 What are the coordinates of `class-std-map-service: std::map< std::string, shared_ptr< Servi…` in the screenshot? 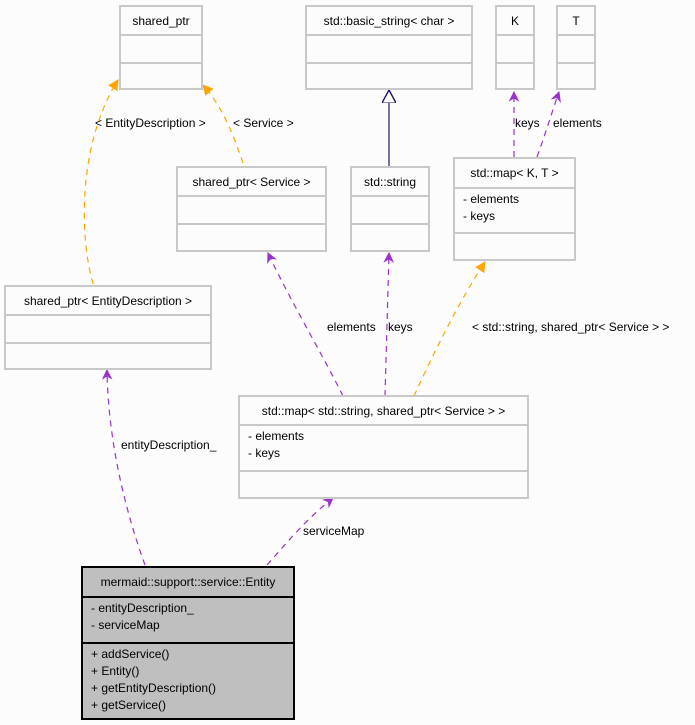 It's located at (383, 447).